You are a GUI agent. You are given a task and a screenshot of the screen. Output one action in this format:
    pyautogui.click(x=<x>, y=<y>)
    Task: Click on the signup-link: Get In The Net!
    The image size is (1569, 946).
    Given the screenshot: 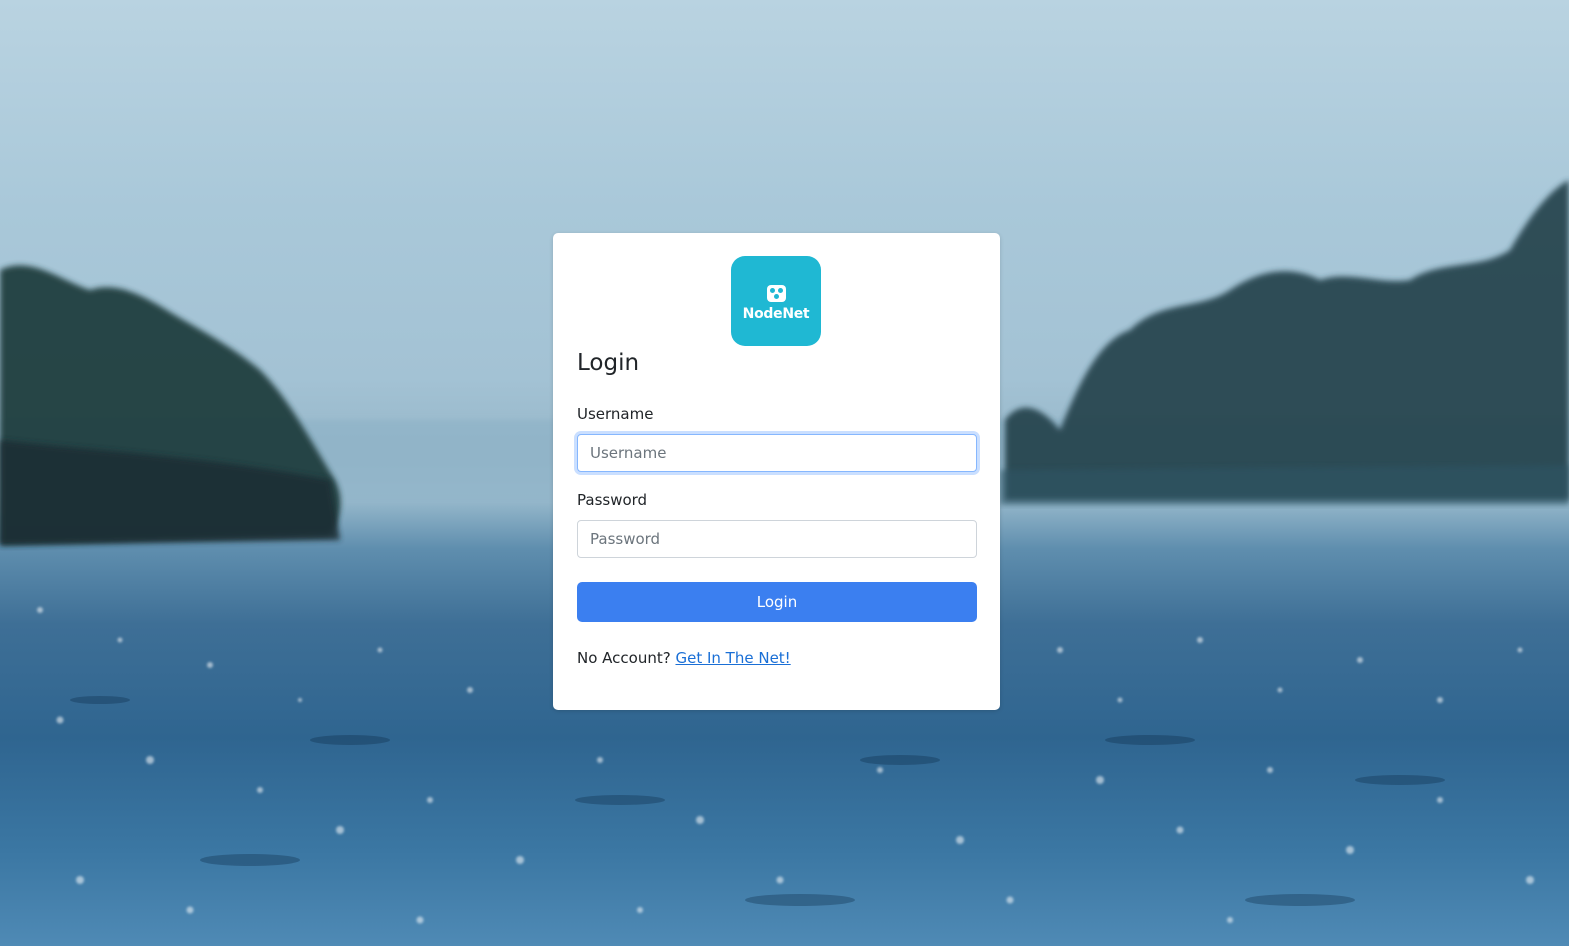 What is the action you would take?
    pyautogui.click(x=732, y=658)
    